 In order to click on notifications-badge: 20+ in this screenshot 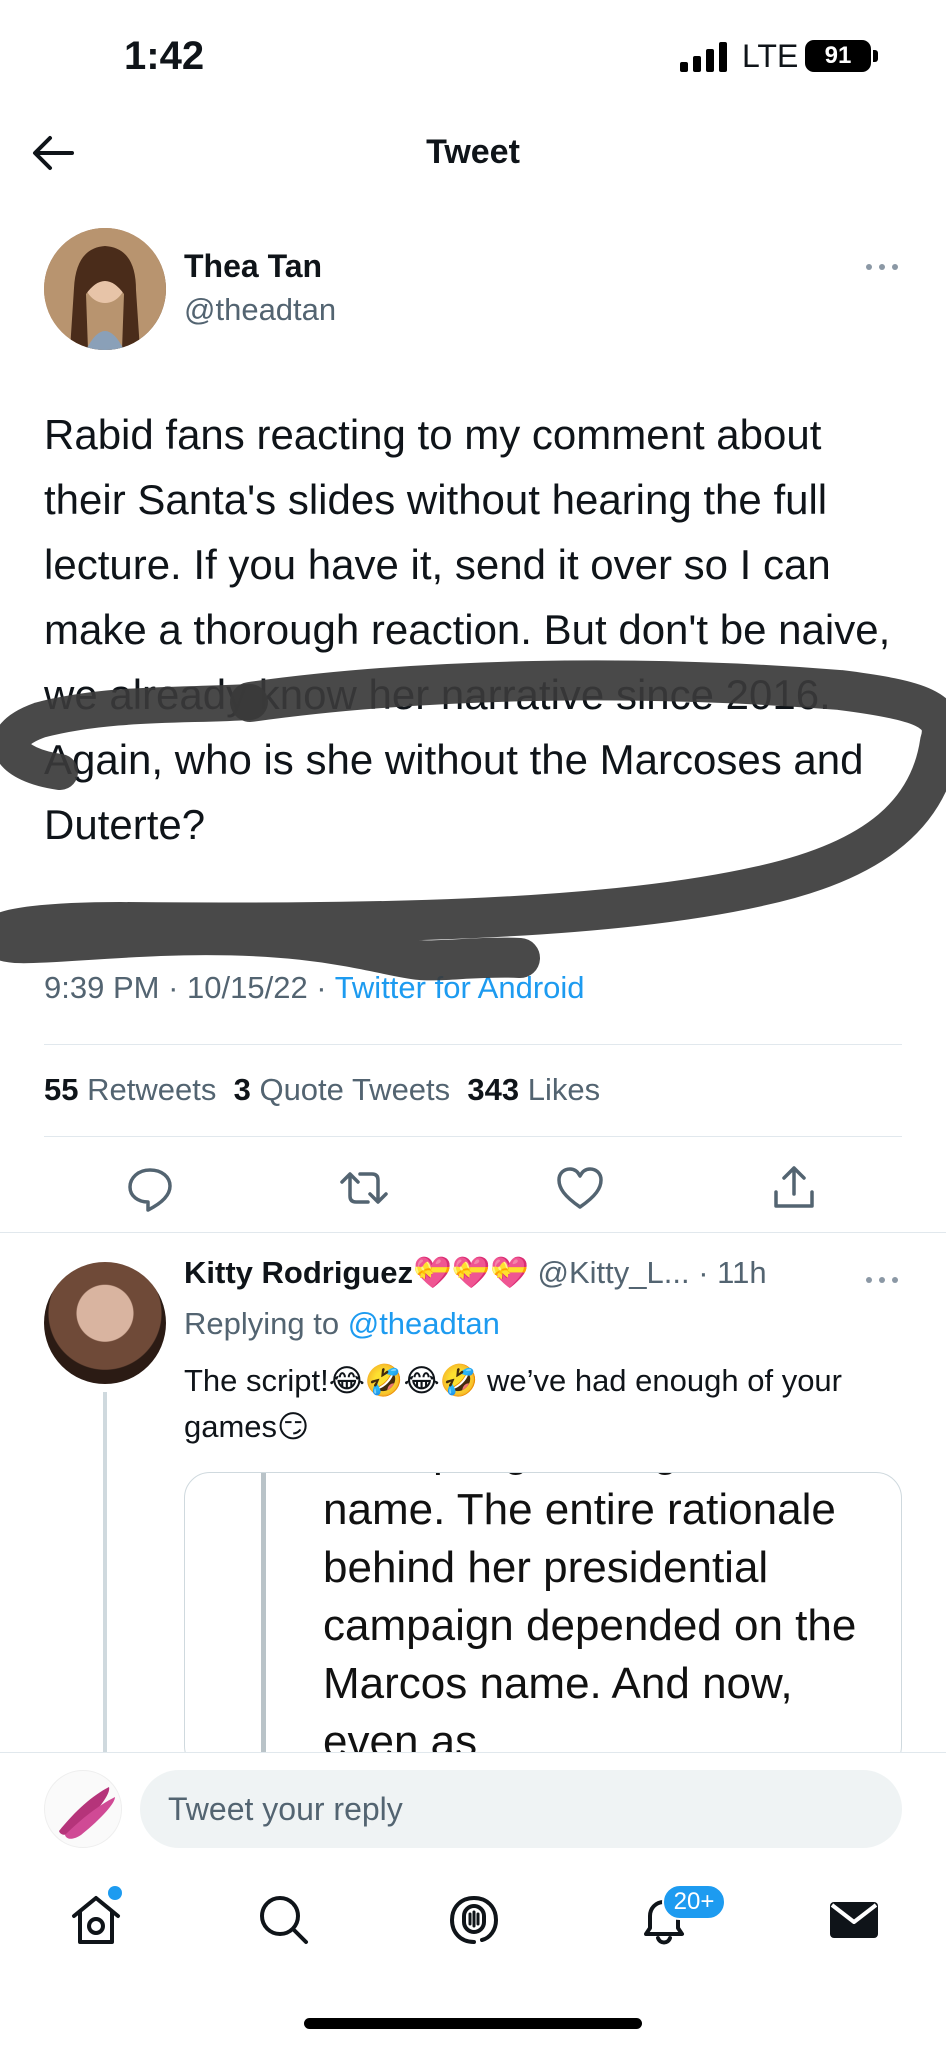, I will do `click(694, 1902)`.